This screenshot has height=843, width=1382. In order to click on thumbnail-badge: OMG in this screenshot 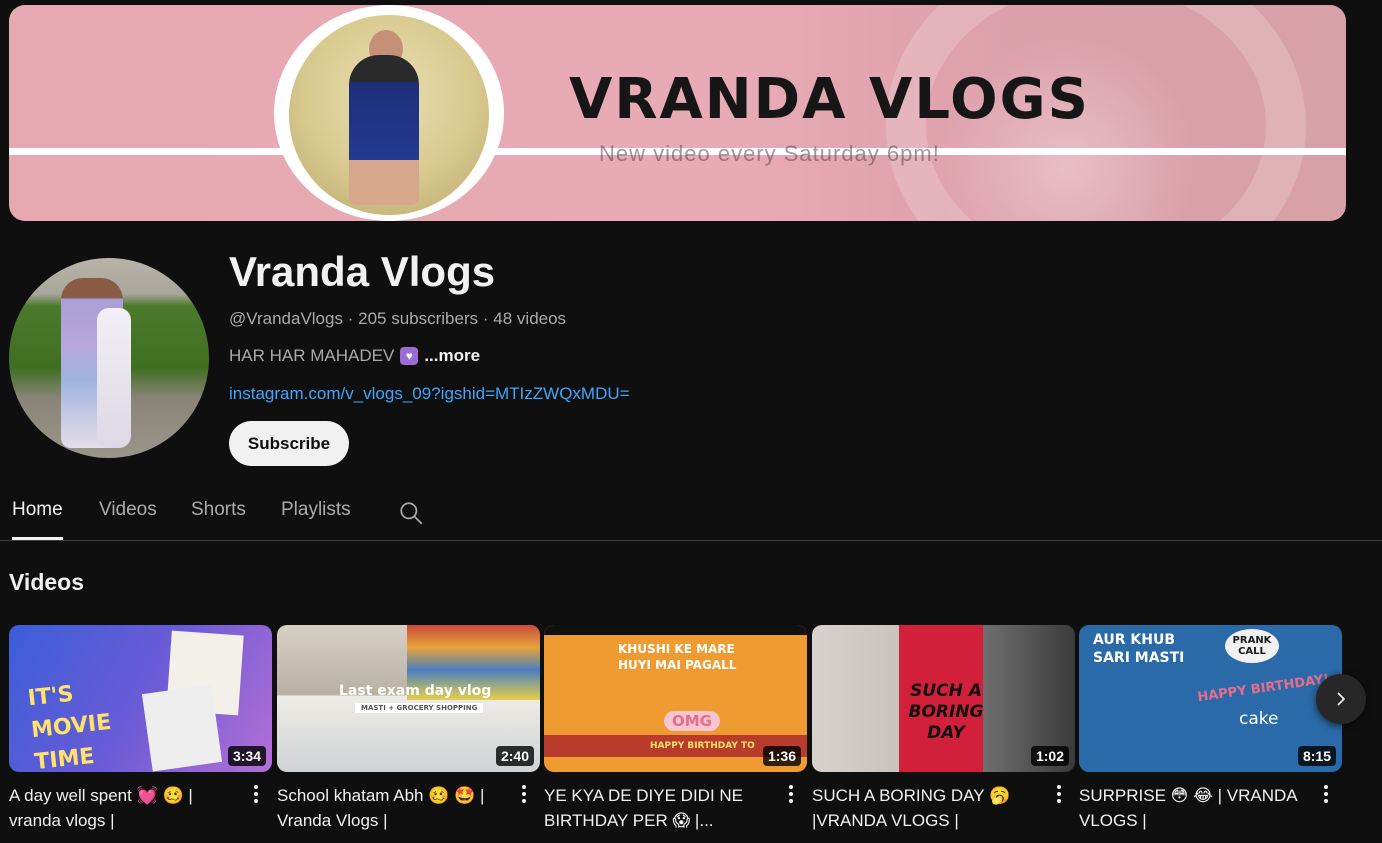, I will do `click(692, 721)`.